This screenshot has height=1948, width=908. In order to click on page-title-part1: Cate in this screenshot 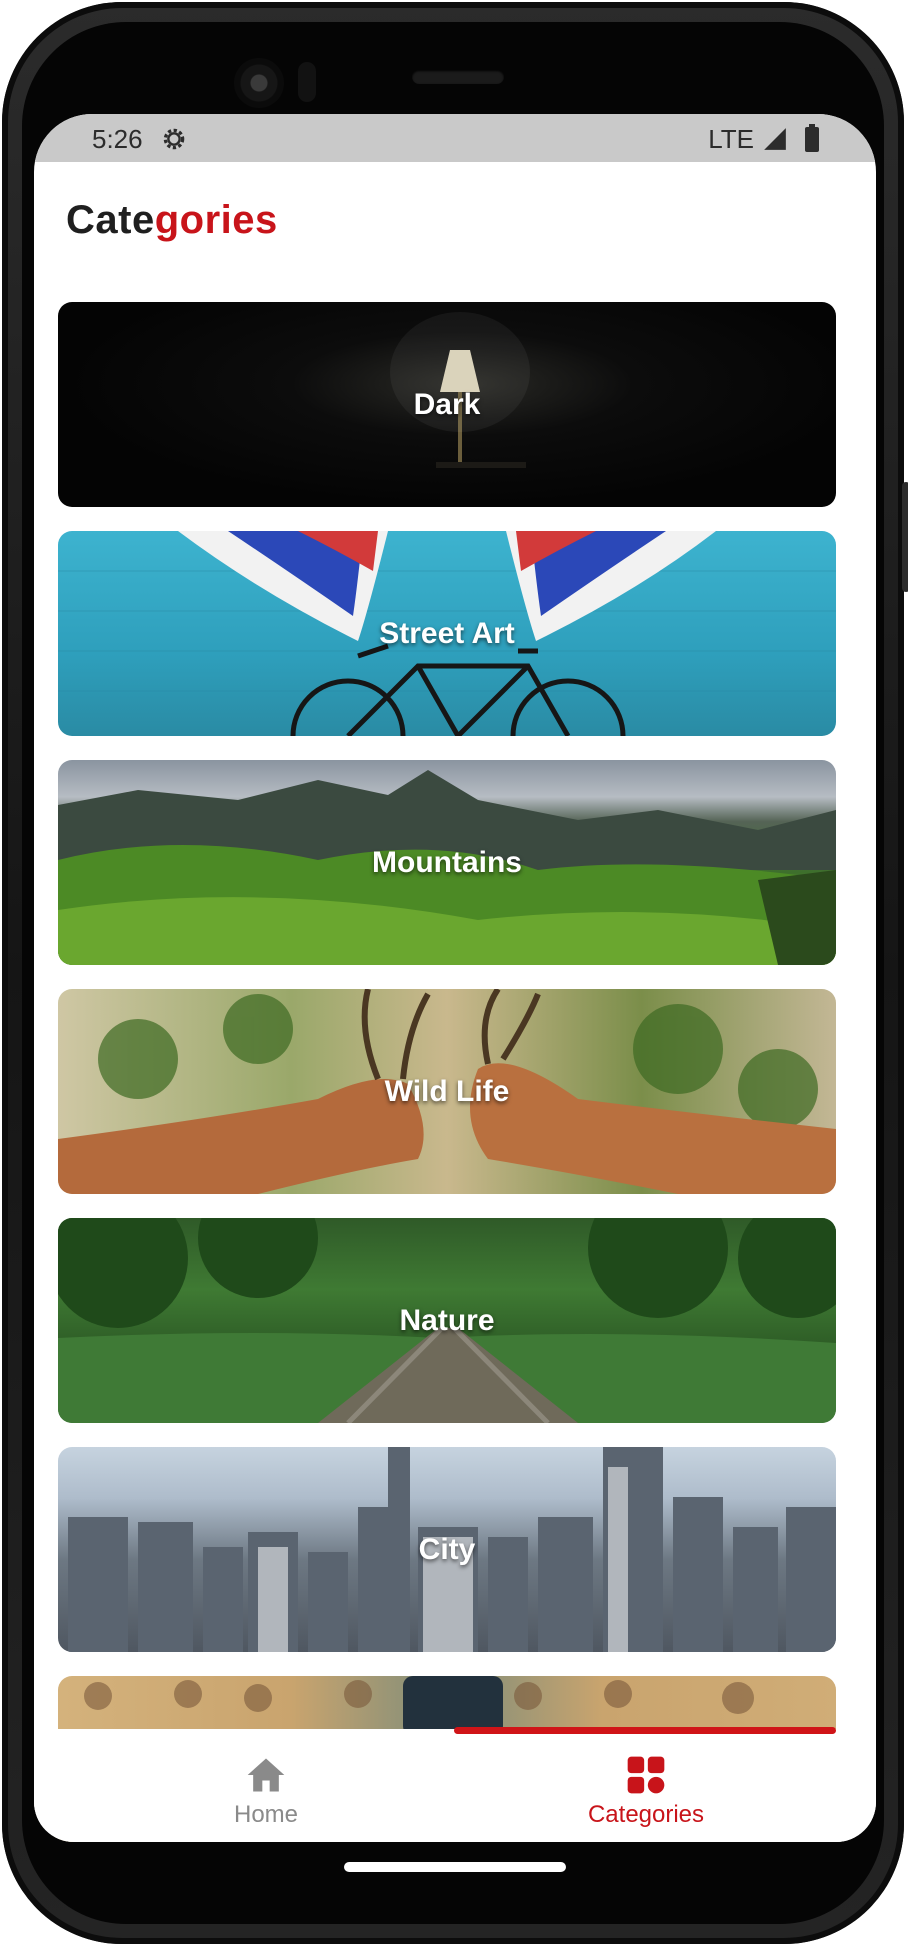, I will do `click(110, 220)`.